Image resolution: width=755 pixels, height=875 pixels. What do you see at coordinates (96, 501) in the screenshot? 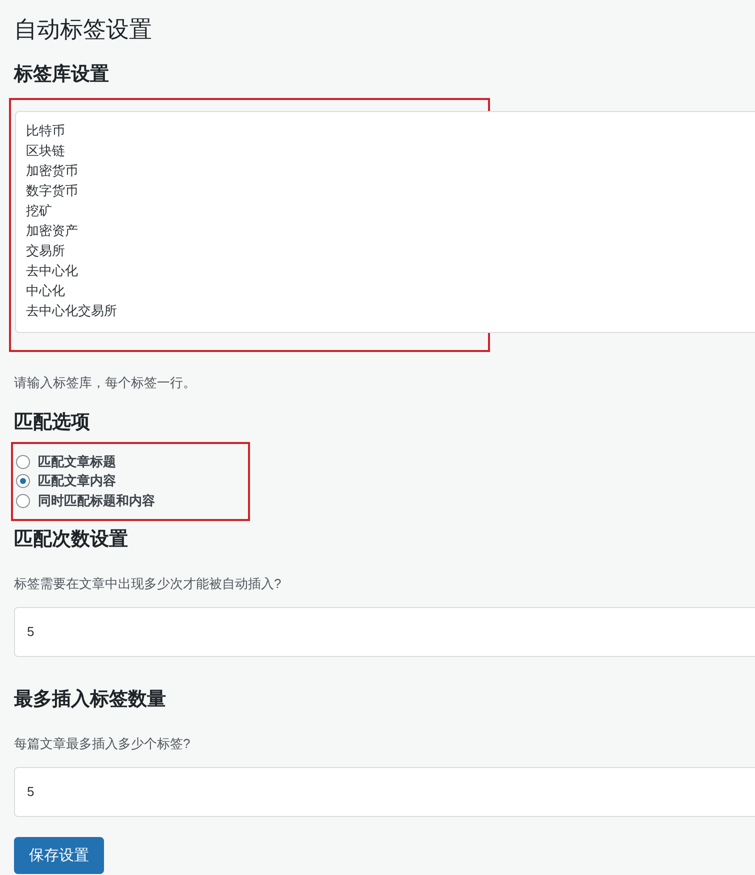
I see `radio-label: 同时匹配标题和内容` at bounding box center [96, 501].